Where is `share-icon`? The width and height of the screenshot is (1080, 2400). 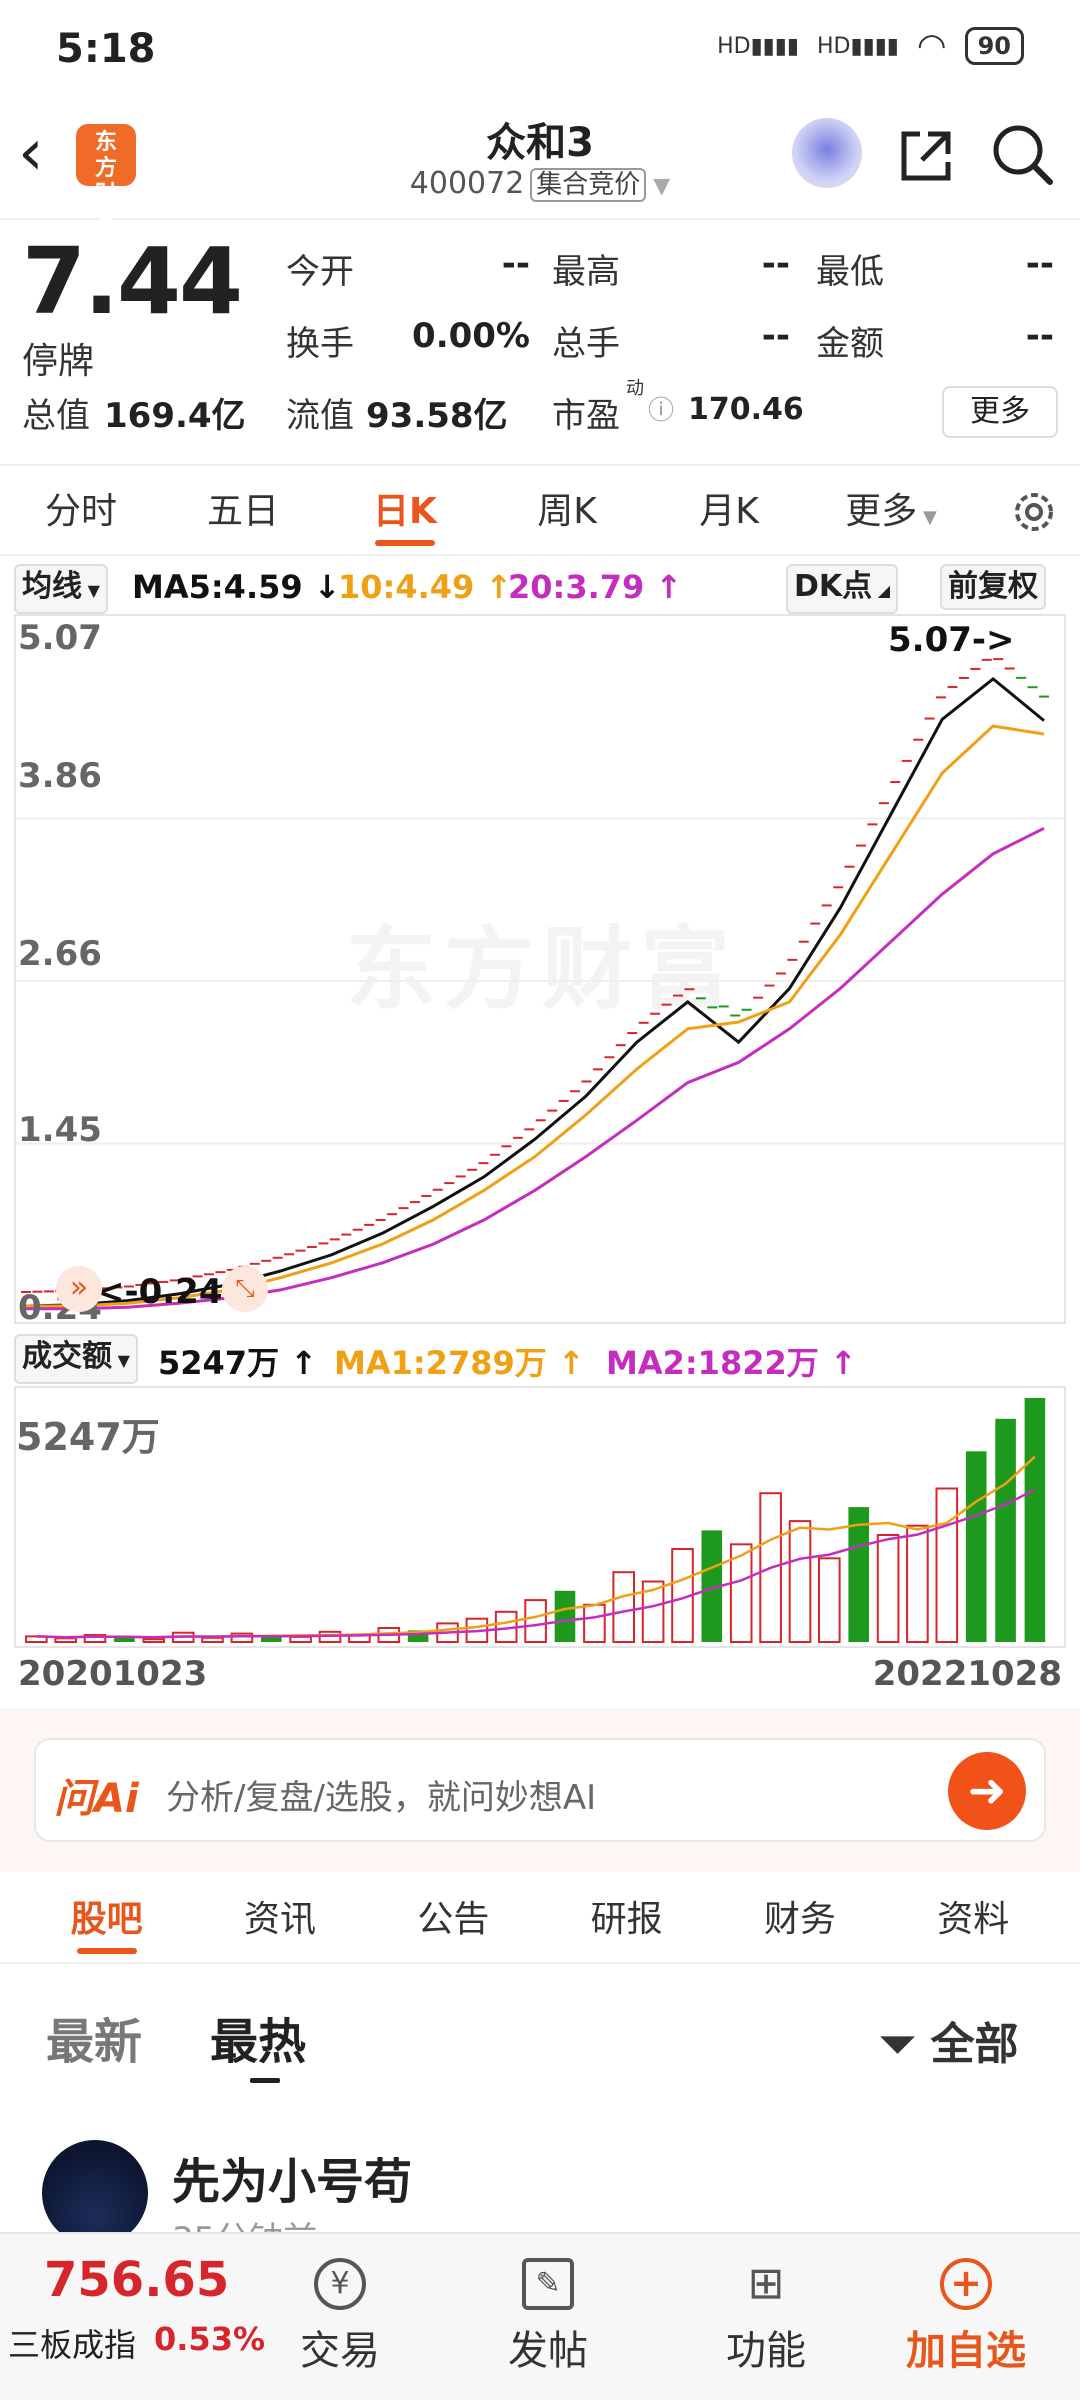
share-icon is located at coordinates (927, 155).